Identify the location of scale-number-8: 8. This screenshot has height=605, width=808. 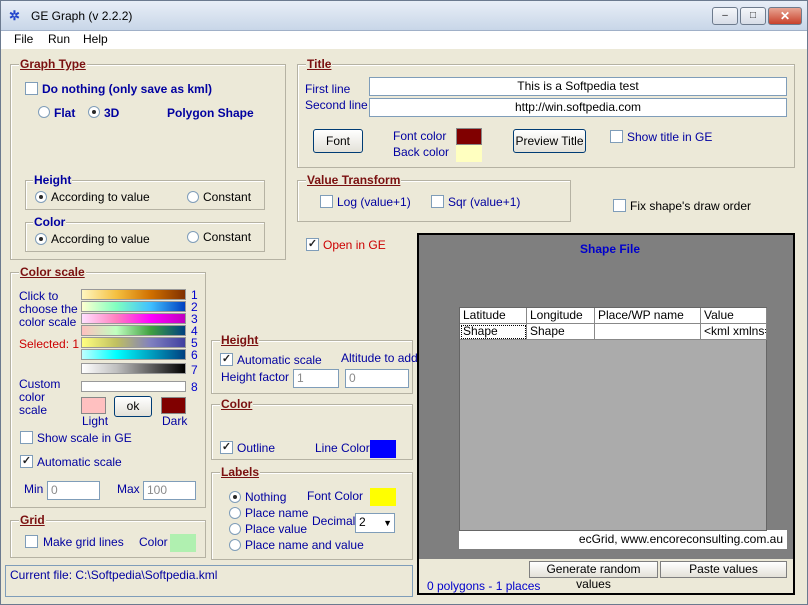
(194, 387).